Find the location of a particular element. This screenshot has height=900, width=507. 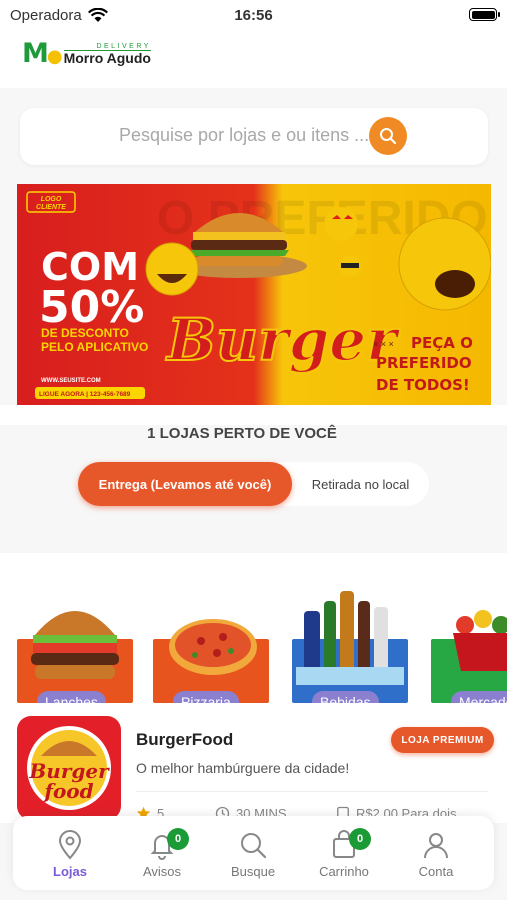

category-label: Lanches is located at coordinates (71, 697).